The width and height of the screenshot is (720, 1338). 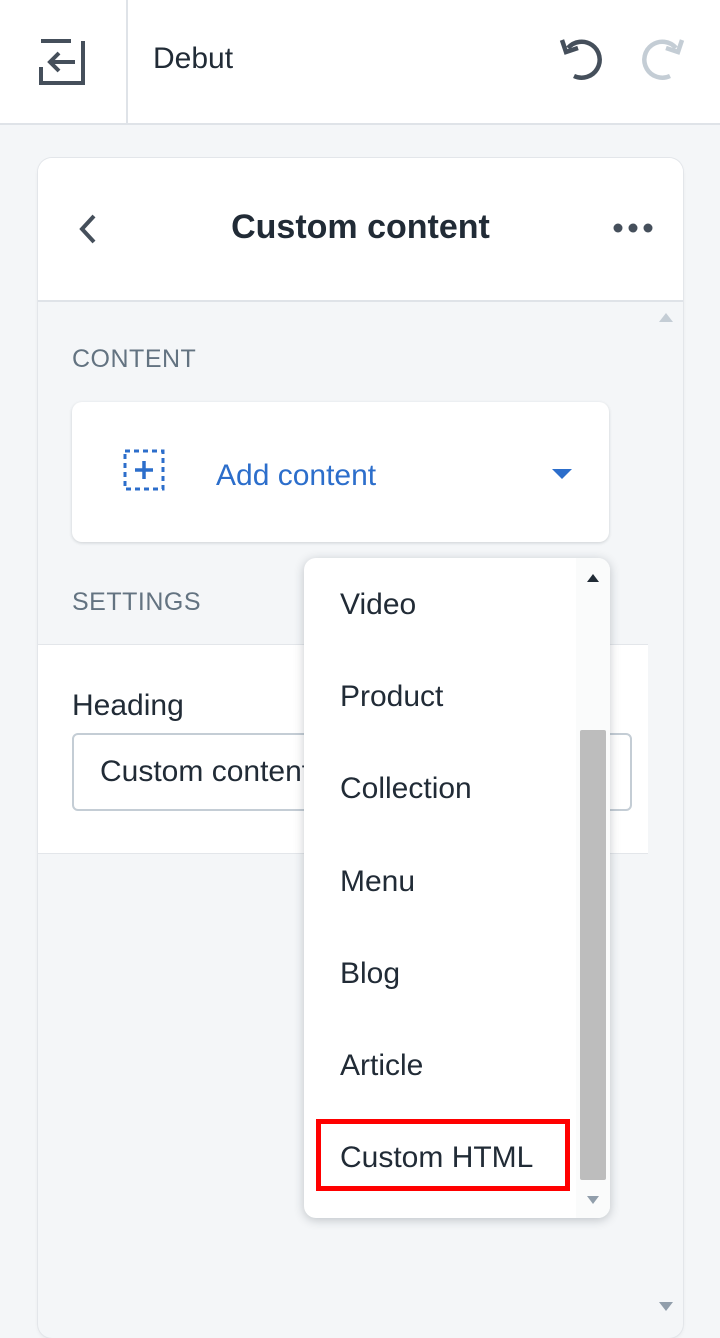 What do you see at coordinates (193, 58) in the screenshot?
I see `theme-name: Debut` at bounding box center [193, 58].